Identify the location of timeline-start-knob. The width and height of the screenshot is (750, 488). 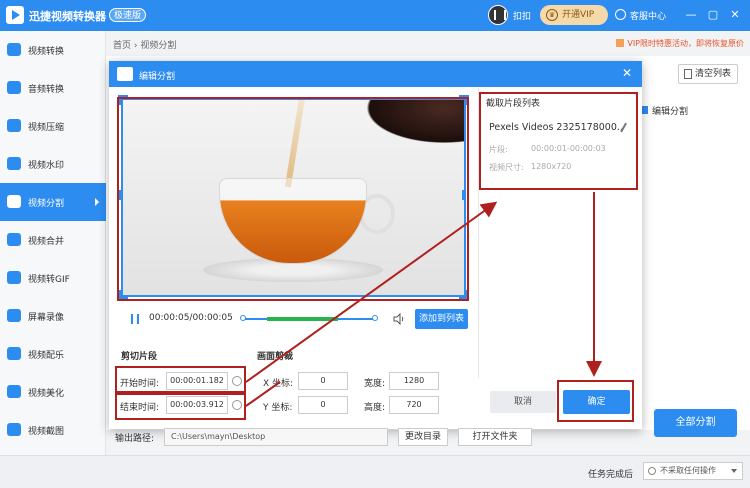
(243, 318).